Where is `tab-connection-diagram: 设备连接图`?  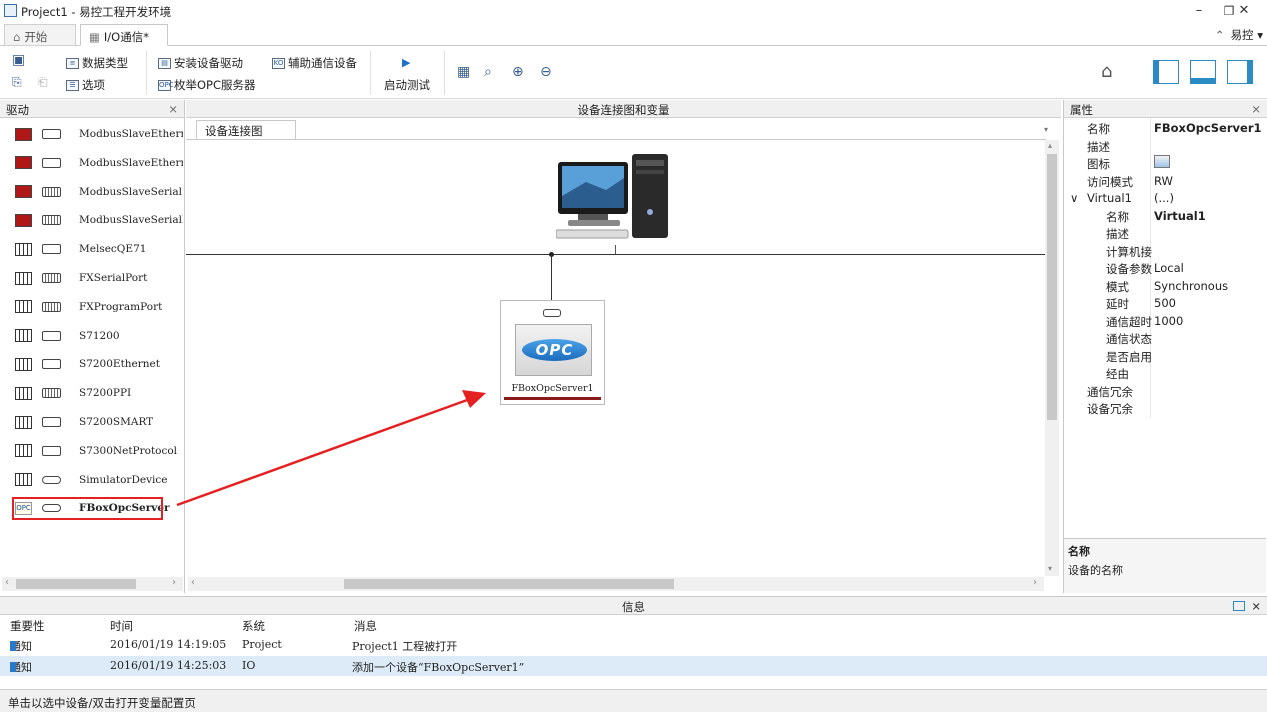
tab-connection-diagram: 设备连接图 is located at coordinates (246, 130).